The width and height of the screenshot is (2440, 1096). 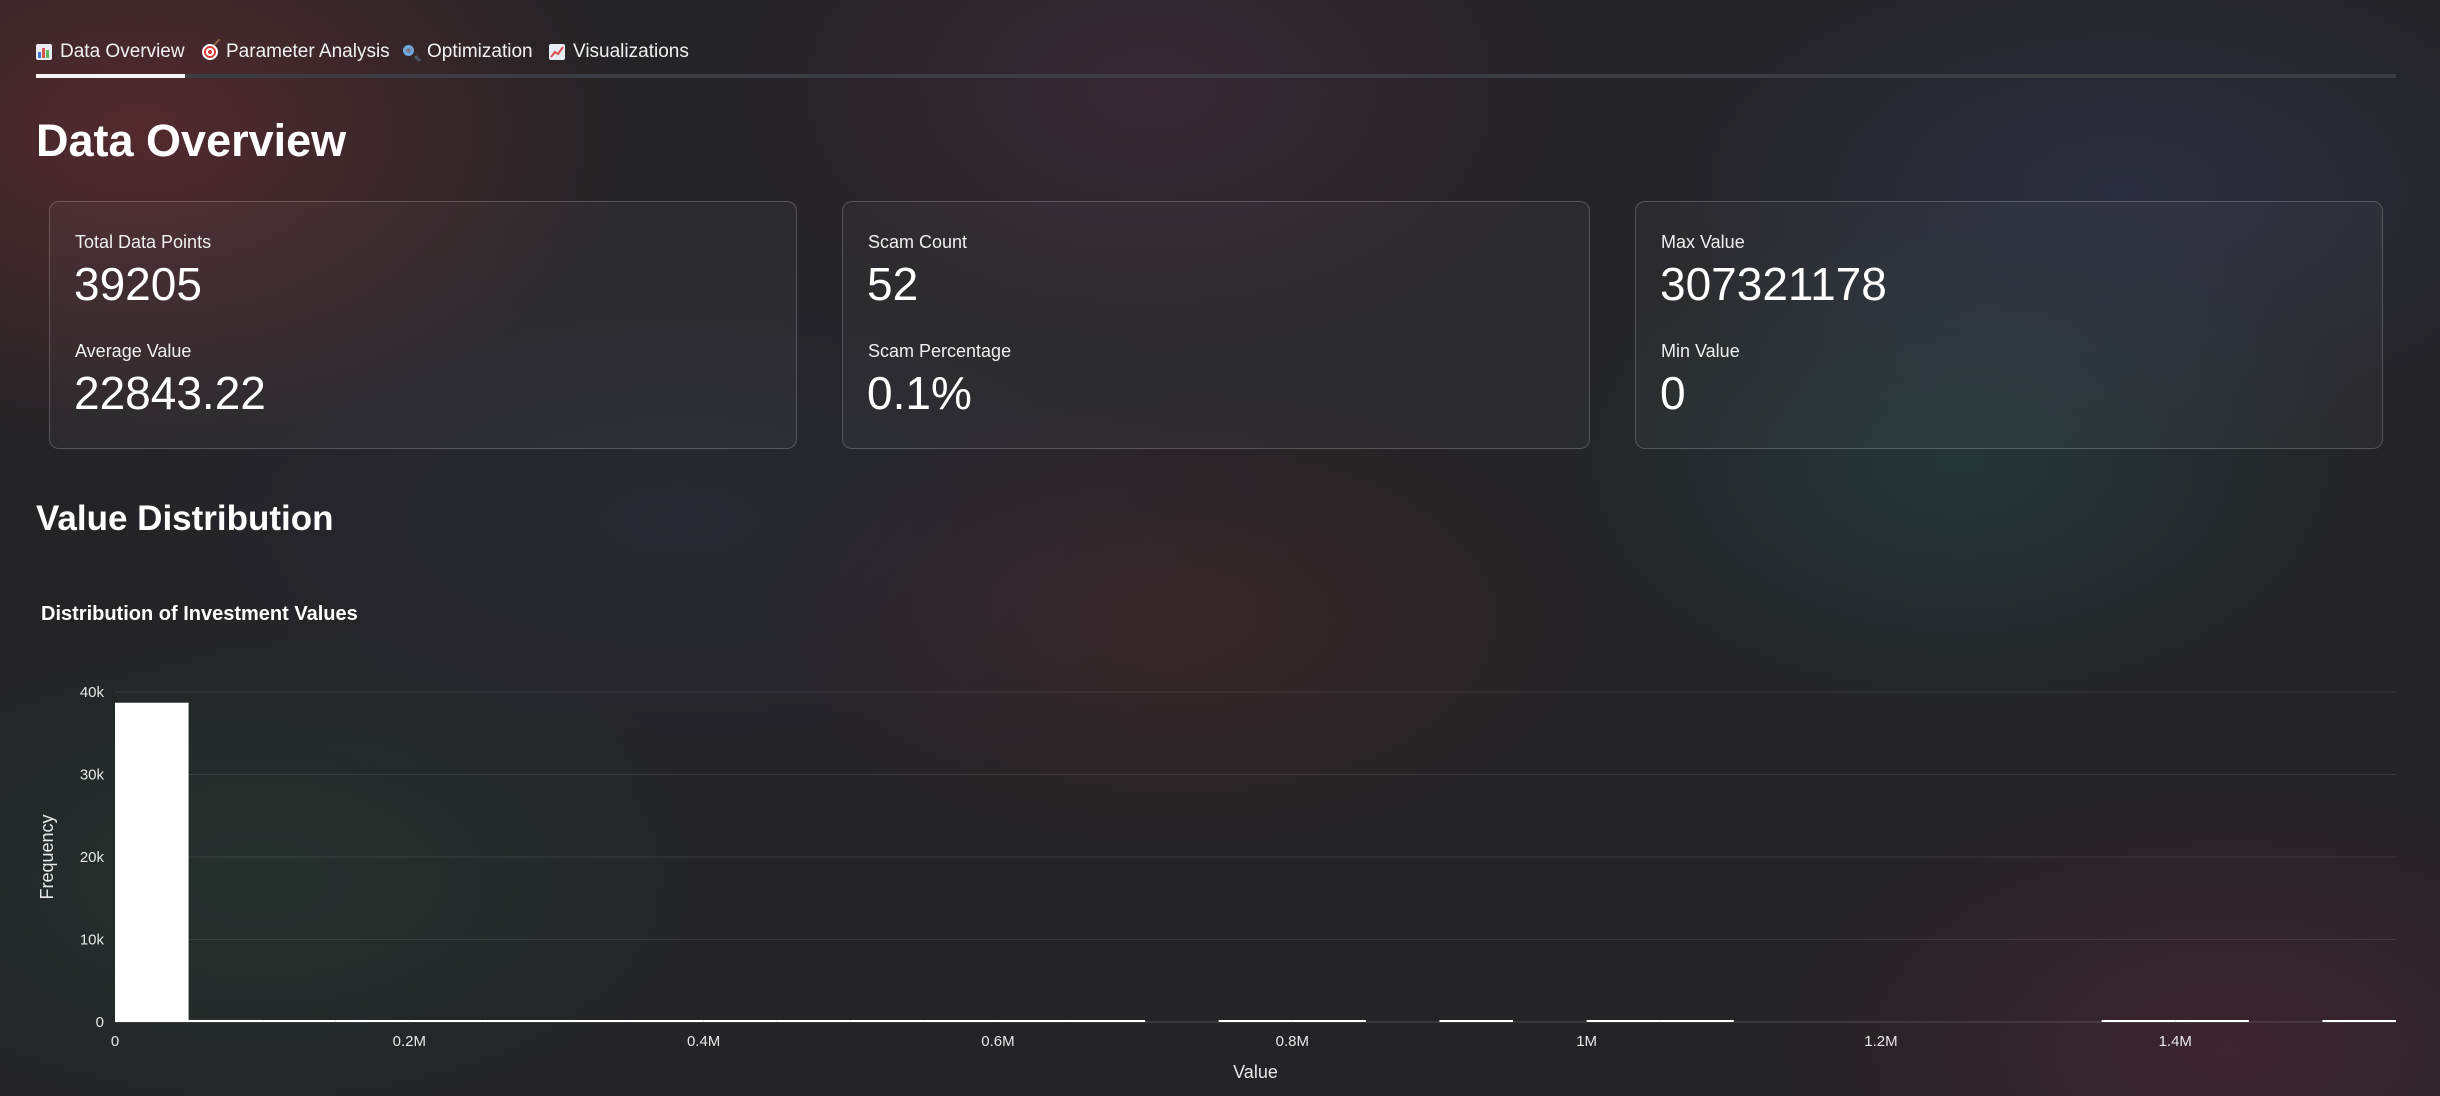 What do you see at coordinates (92, 857) in the screenshot?
I see `y-tick-label: 20k` at bounding box center [92, 857].